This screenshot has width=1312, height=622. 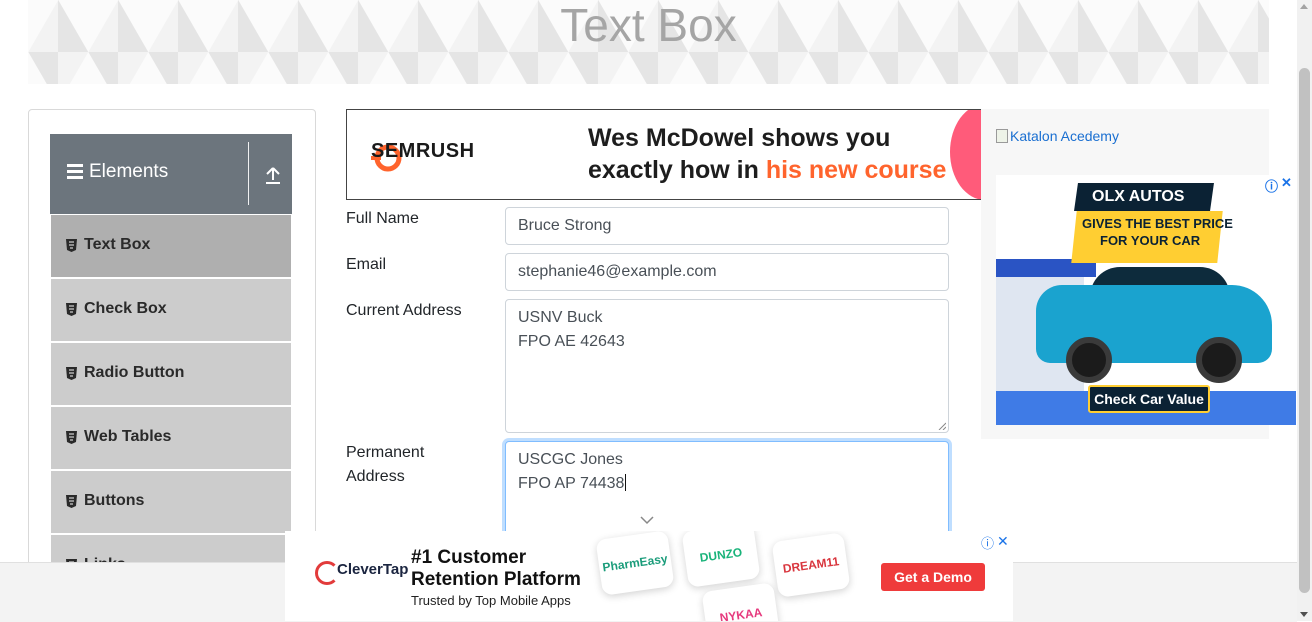 What do you see at coordinates (125, 308) in the screenshot?
I see `sidebar-item-label: Check Box` at bounding box center [125, 308].